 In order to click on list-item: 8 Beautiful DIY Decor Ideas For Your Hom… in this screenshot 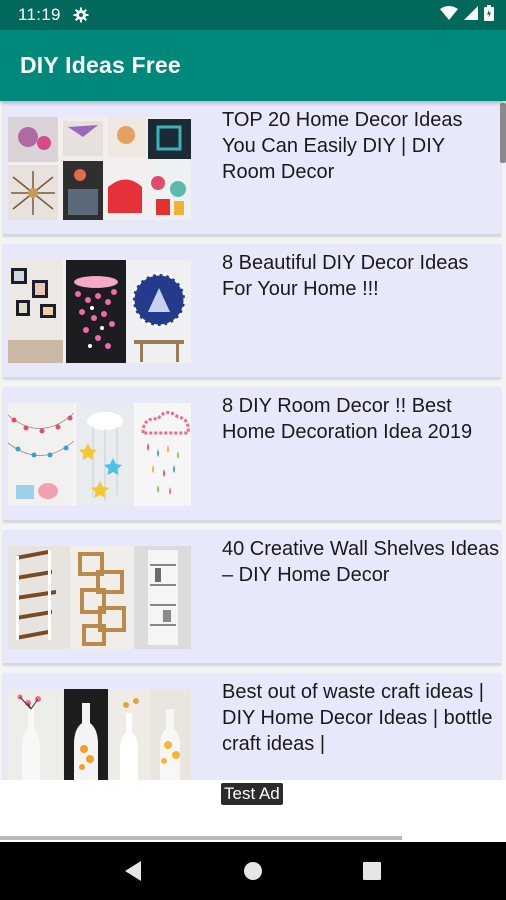, I will do `click(252, 311)`.